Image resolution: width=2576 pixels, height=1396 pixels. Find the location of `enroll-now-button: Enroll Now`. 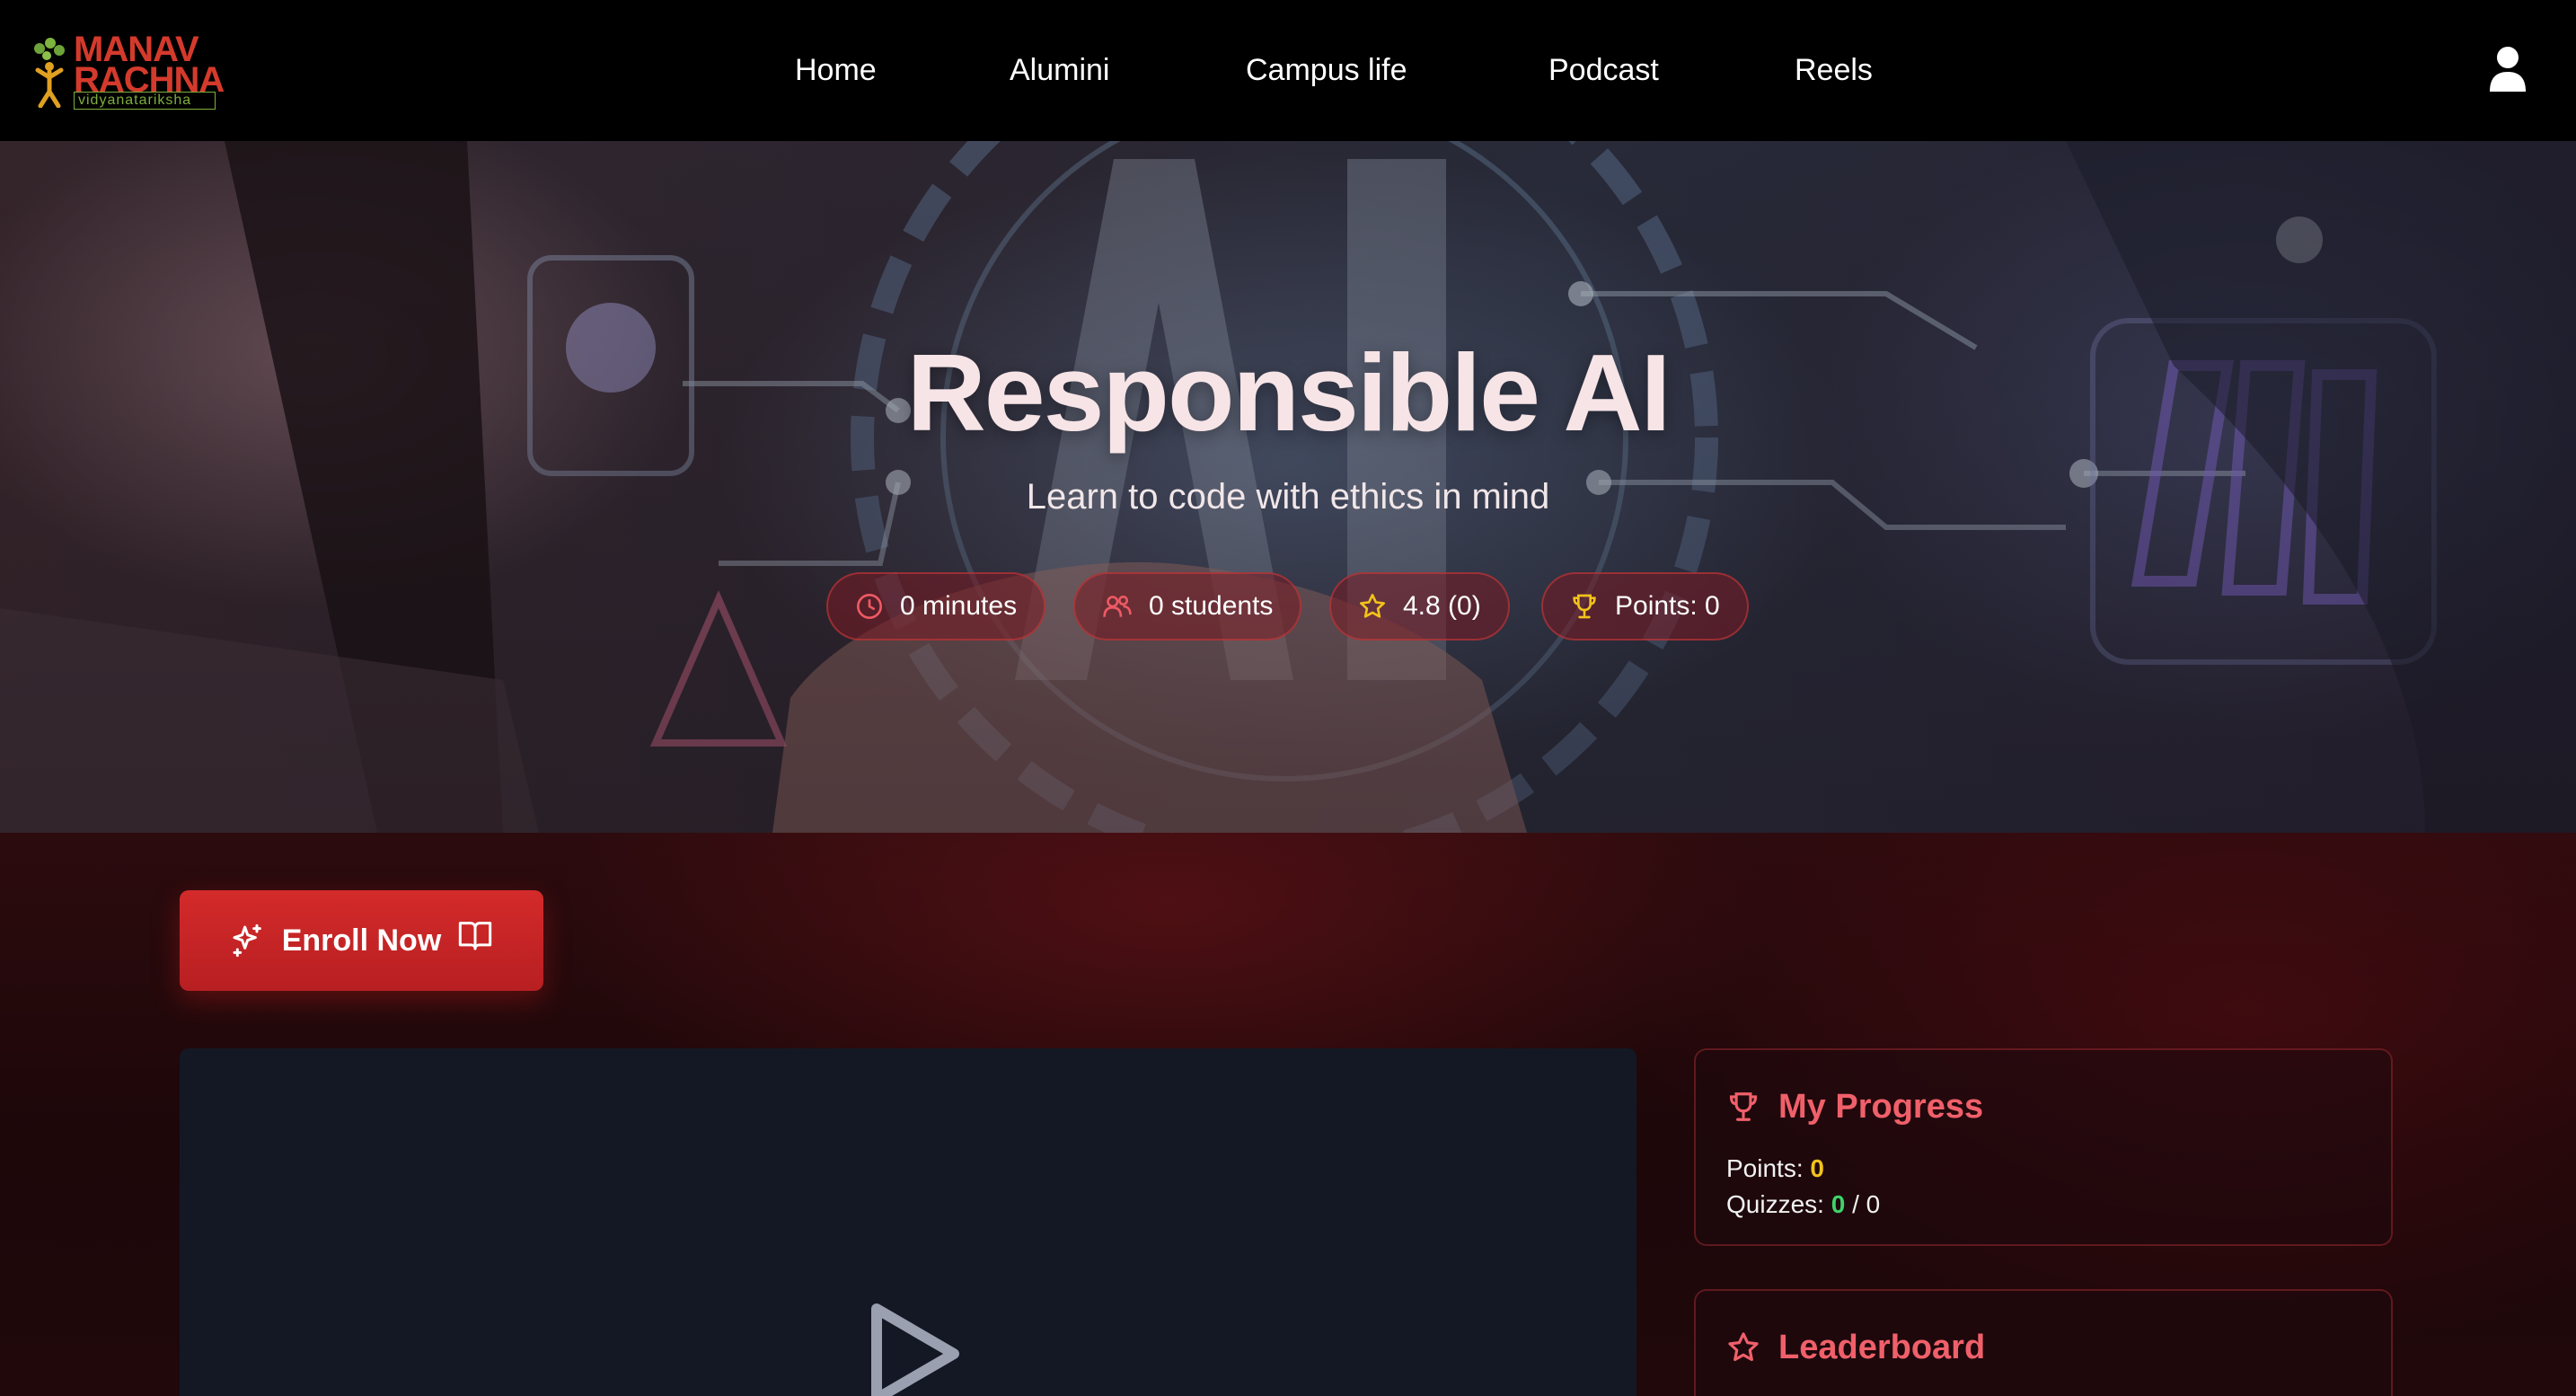

enroll-now-button: Enroll Now is located at coordinates (361, 941).